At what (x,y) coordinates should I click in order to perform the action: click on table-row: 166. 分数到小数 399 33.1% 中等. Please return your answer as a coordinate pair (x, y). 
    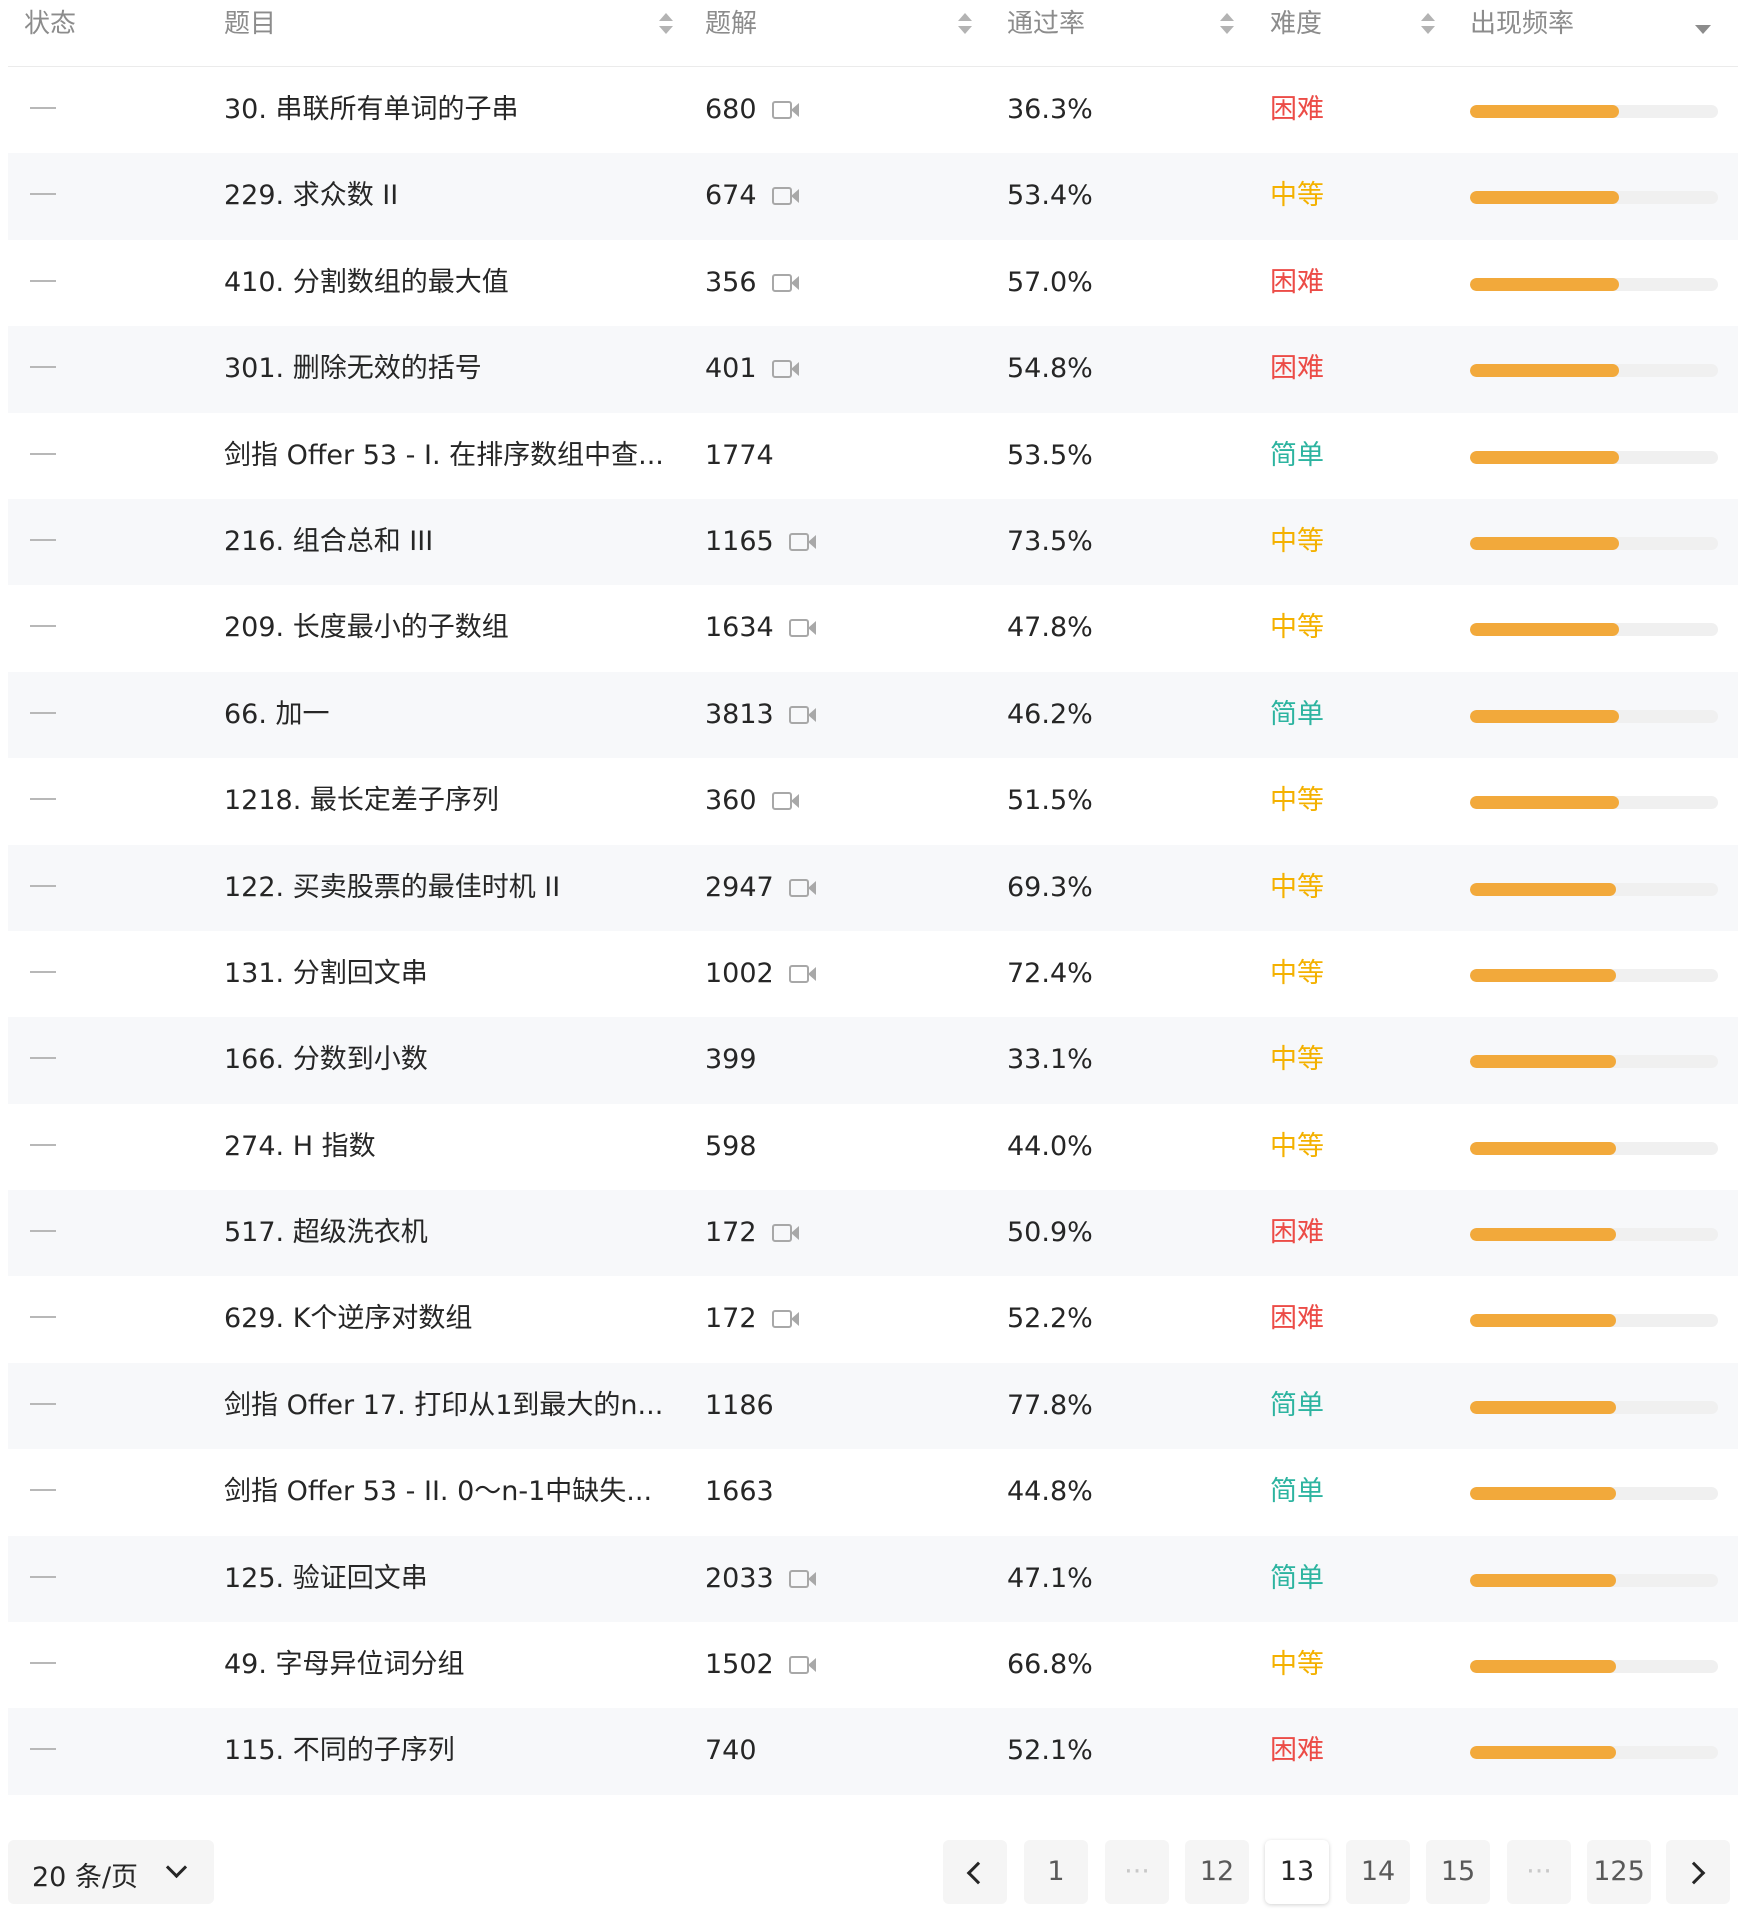
    Looking at the image, I should click on (873, 1060).